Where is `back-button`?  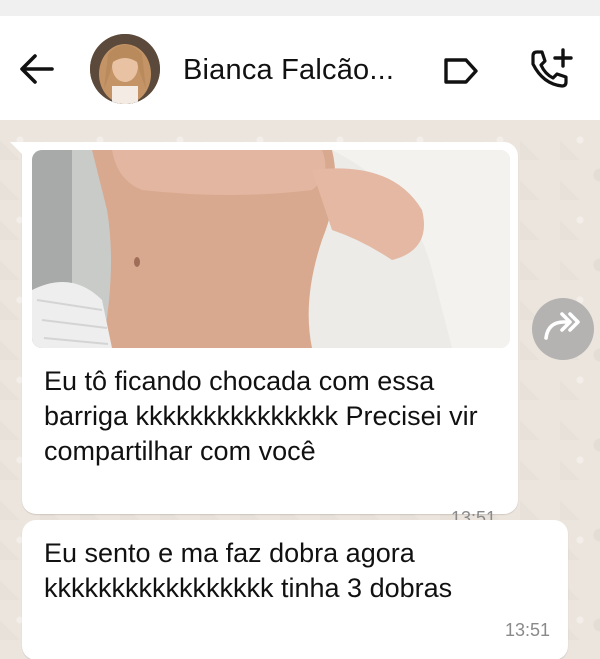 back-button is located at coordinates (37, 69).